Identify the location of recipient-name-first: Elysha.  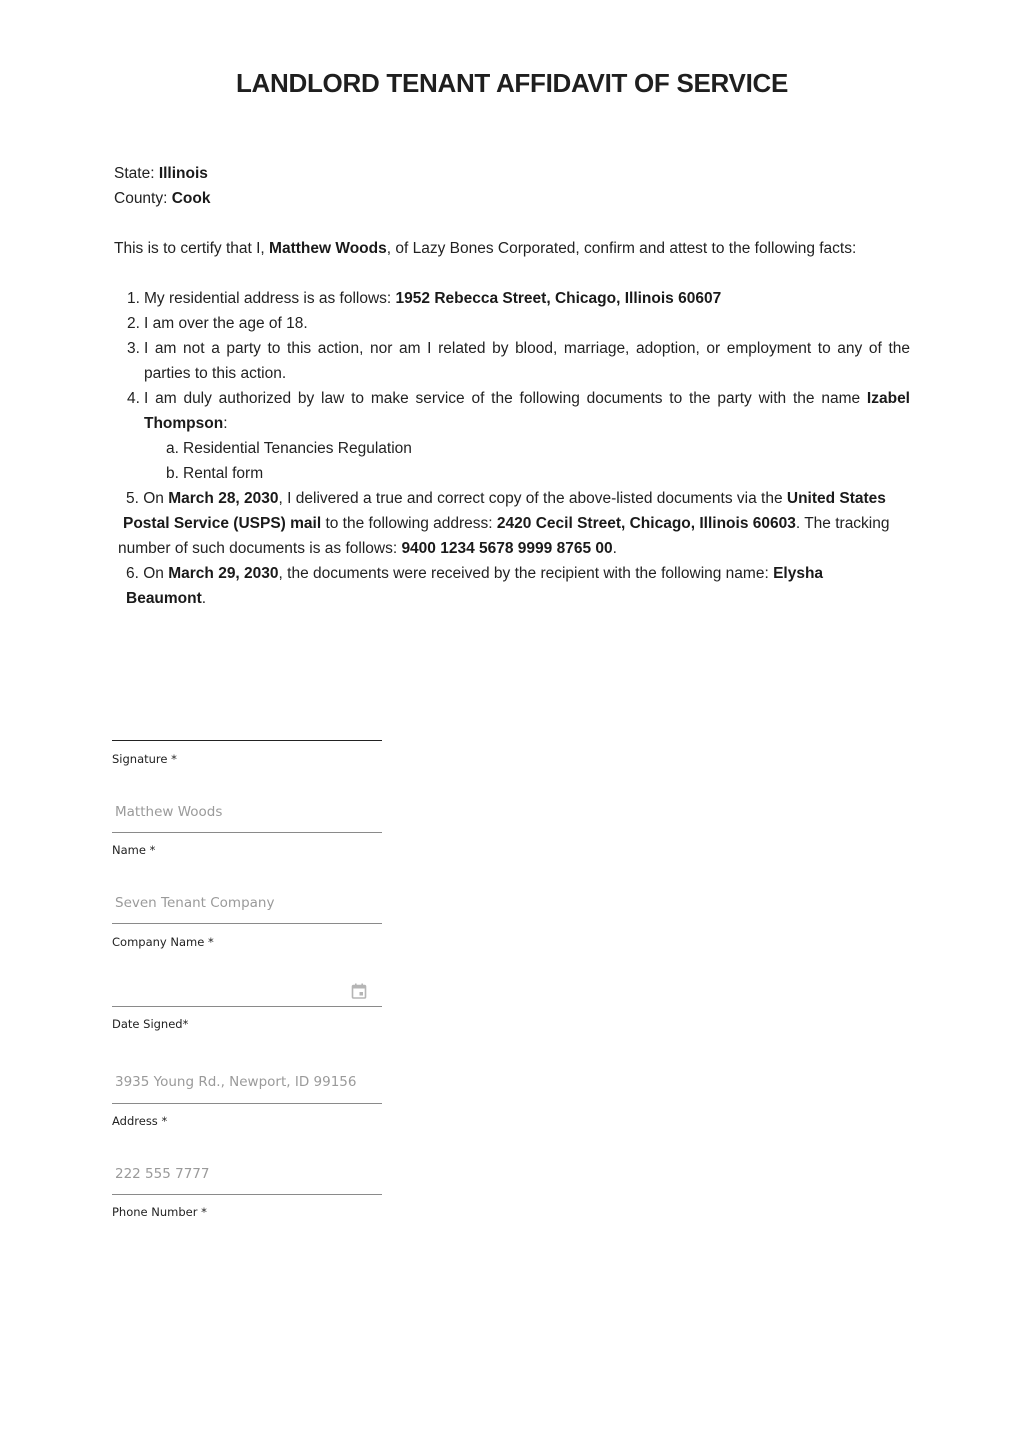
(798, 573).